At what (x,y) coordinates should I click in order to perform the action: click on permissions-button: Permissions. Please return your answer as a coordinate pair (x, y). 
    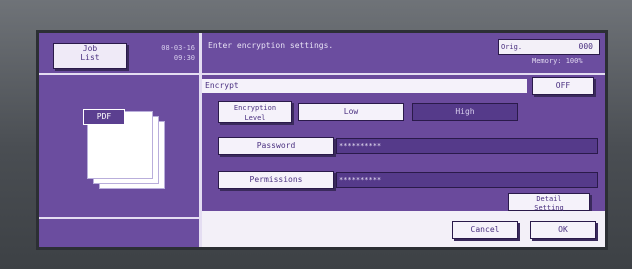
    Looking at the image, I should click on (276, 180).